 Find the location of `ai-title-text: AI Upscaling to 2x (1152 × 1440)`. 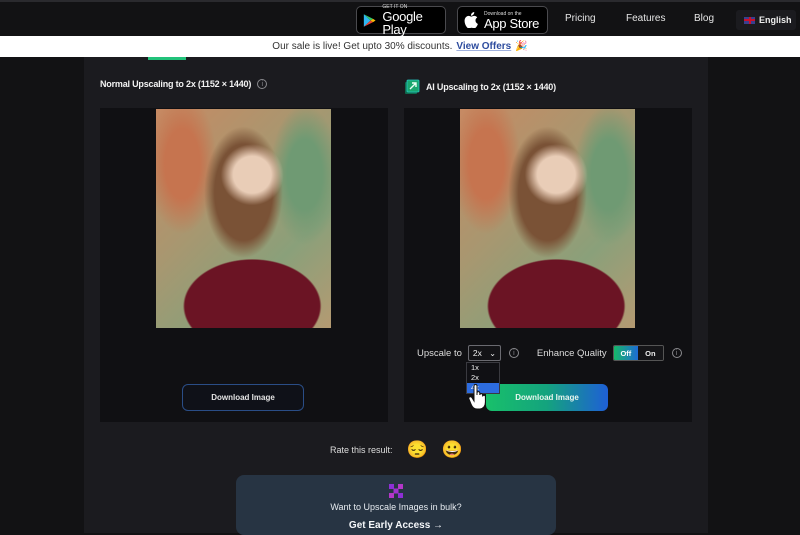

ai-title-text: AI Upscaling to 2x (1152 × 1440) is located at coordinates (491, 87).